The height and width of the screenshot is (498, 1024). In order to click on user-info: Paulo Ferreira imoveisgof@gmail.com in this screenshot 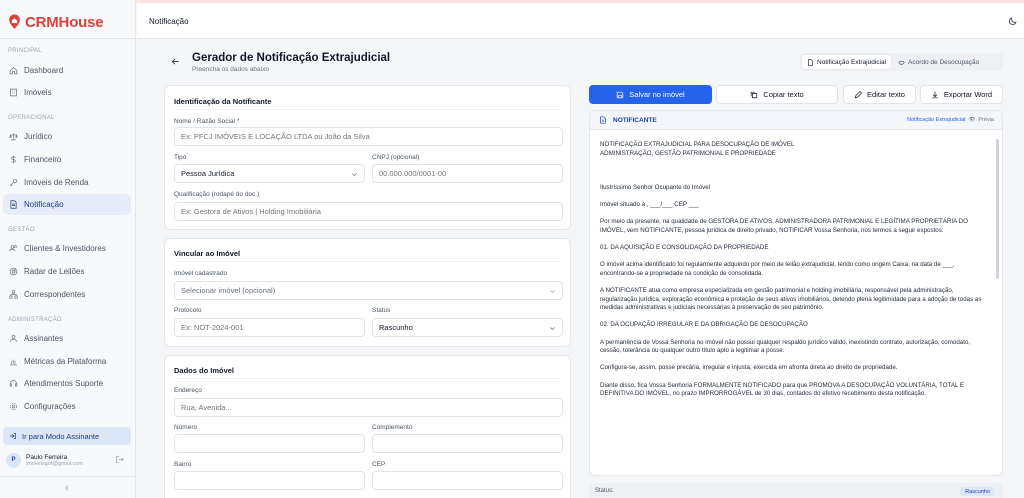, I will do `click(54, 460)`.